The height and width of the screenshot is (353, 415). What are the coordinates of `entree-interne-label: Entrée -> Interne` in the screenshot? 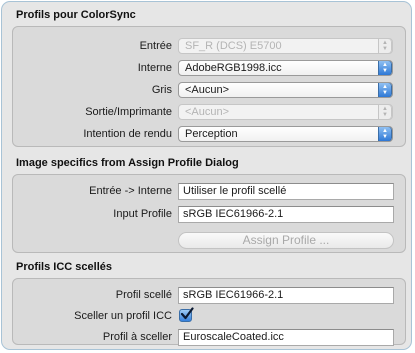 It's located at (130, 191).